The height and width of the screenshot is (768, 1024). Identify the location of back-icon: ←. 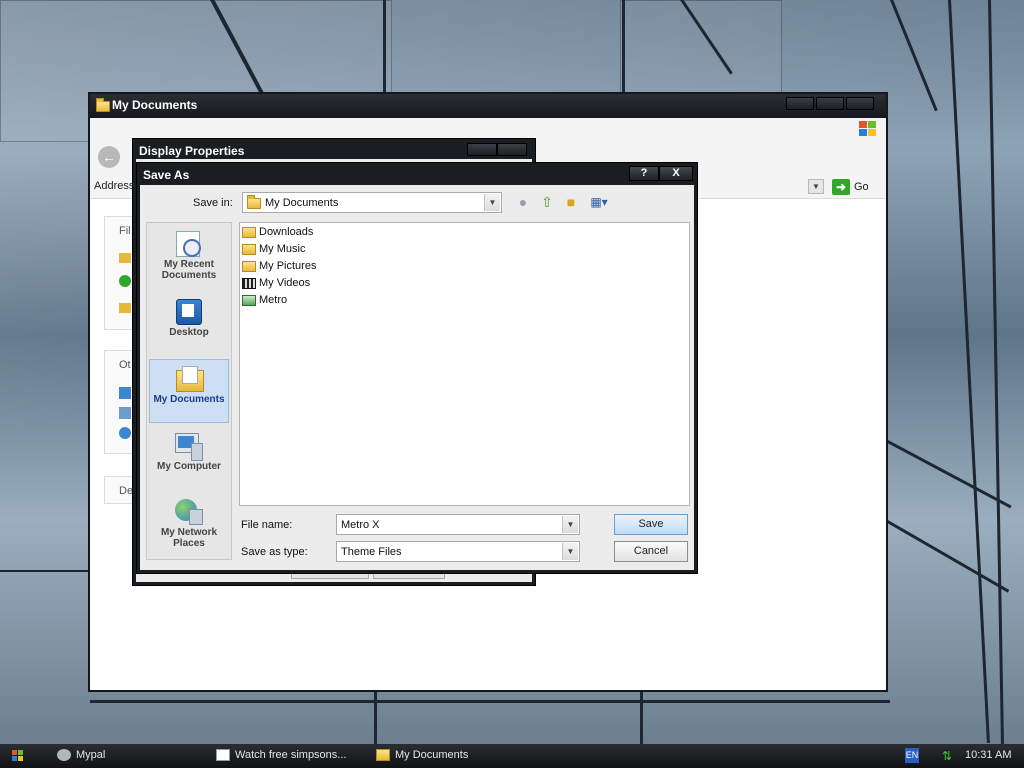
(109, 157).